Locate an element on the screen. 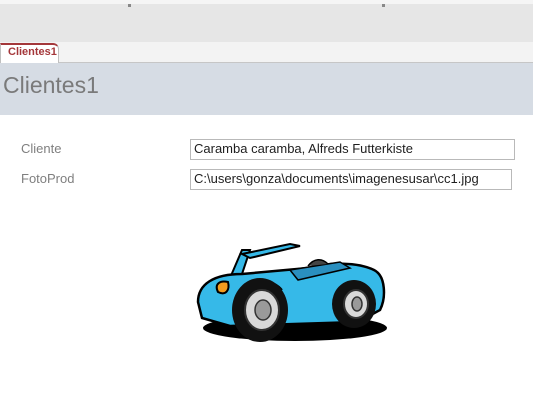 This screenshot has height=416, width=533. form-title: Clientes1 is located at coordinates (51, 85).